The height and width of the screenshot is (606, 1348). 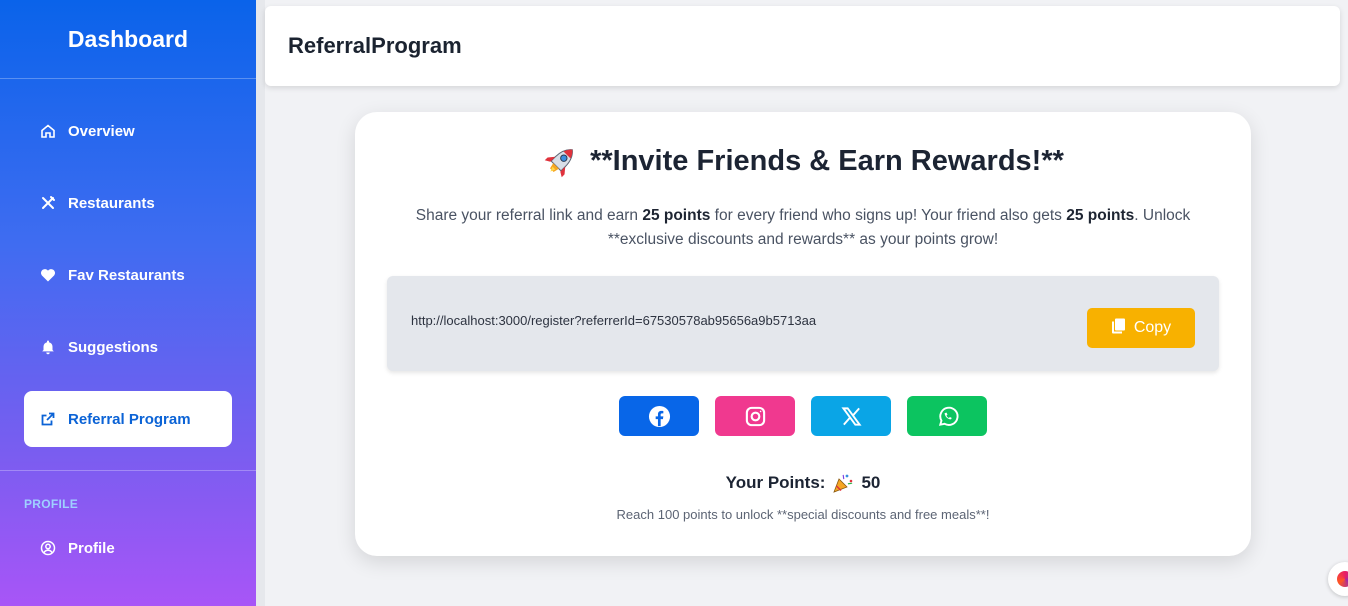 What do you see at coordinates (128, 548) in the screenshot?
I see `sidebar-item-profile: Profile` at bounding box center [128, 548].